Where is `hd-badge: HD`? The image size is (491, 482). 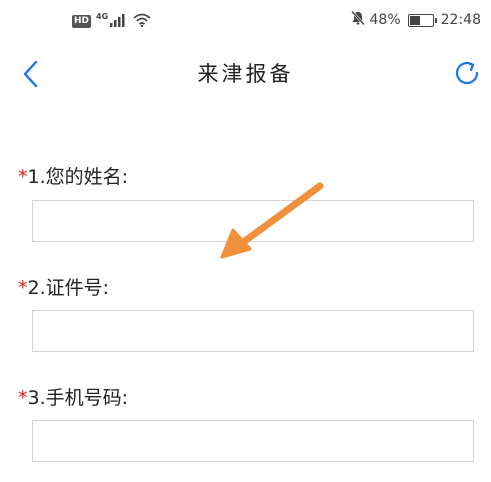
hd-badge: HD is located at coordinates (82, 21).